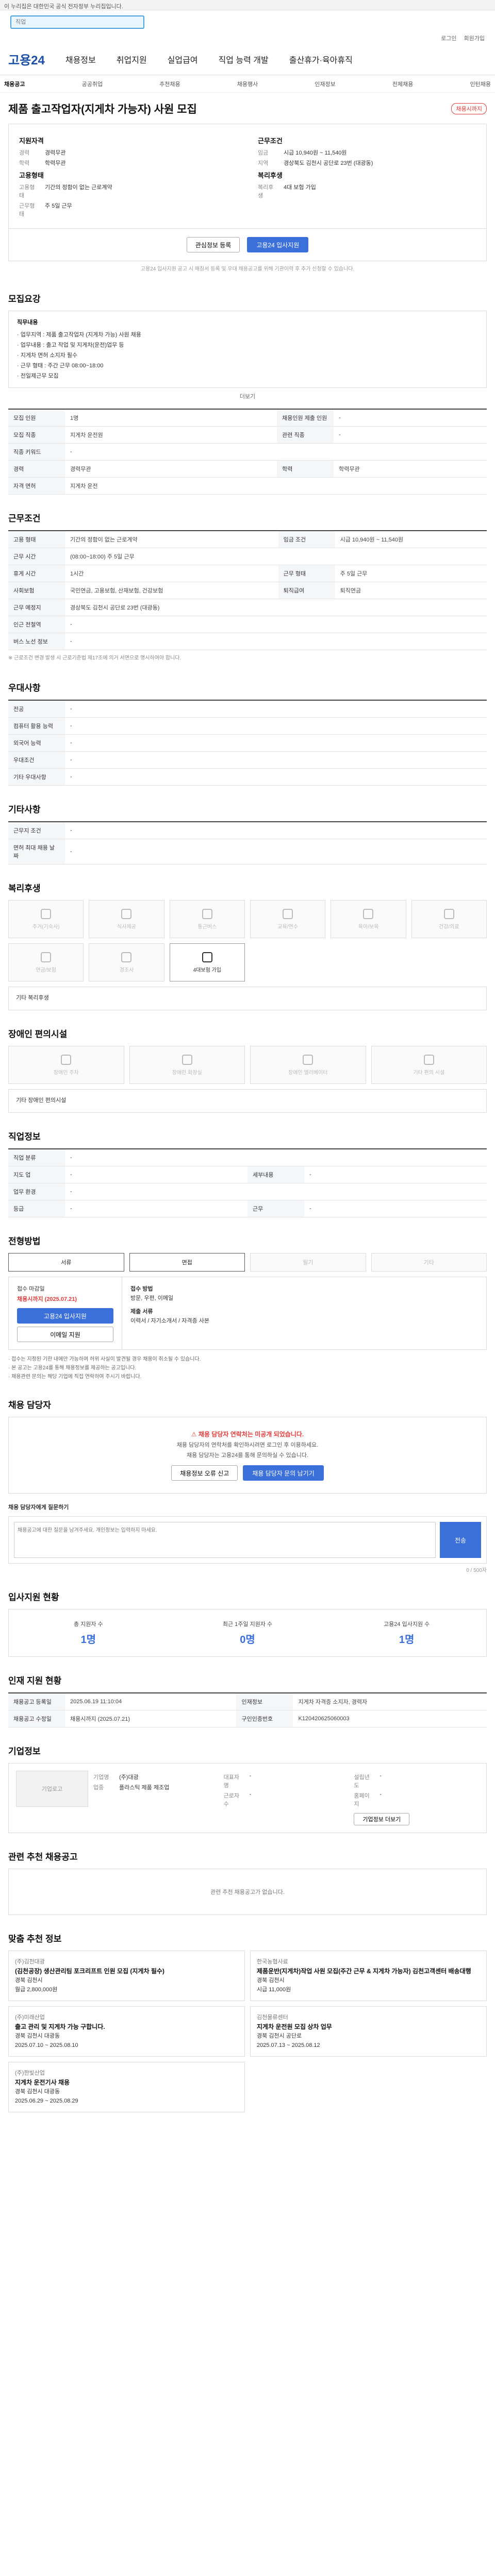  Describe the element at coordinates (247, 1135) in the screenshot. I see `section-title: 직업정보` at that location.